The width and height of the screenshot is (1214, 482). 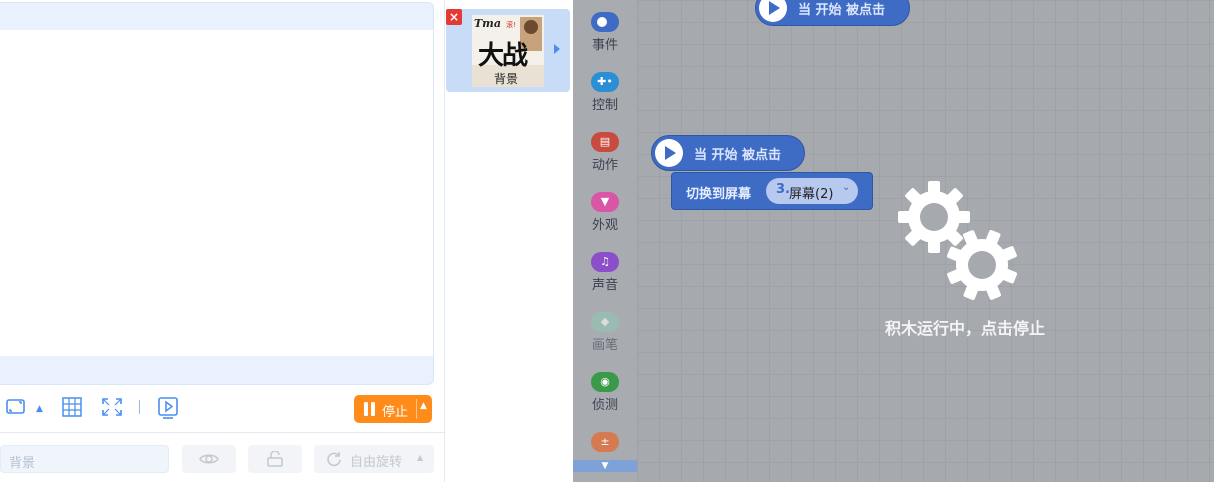 What do you see at coordinates (112, 409) in the screenshot?
I see `fullscreen-icon` at bounding box center [112, 409].